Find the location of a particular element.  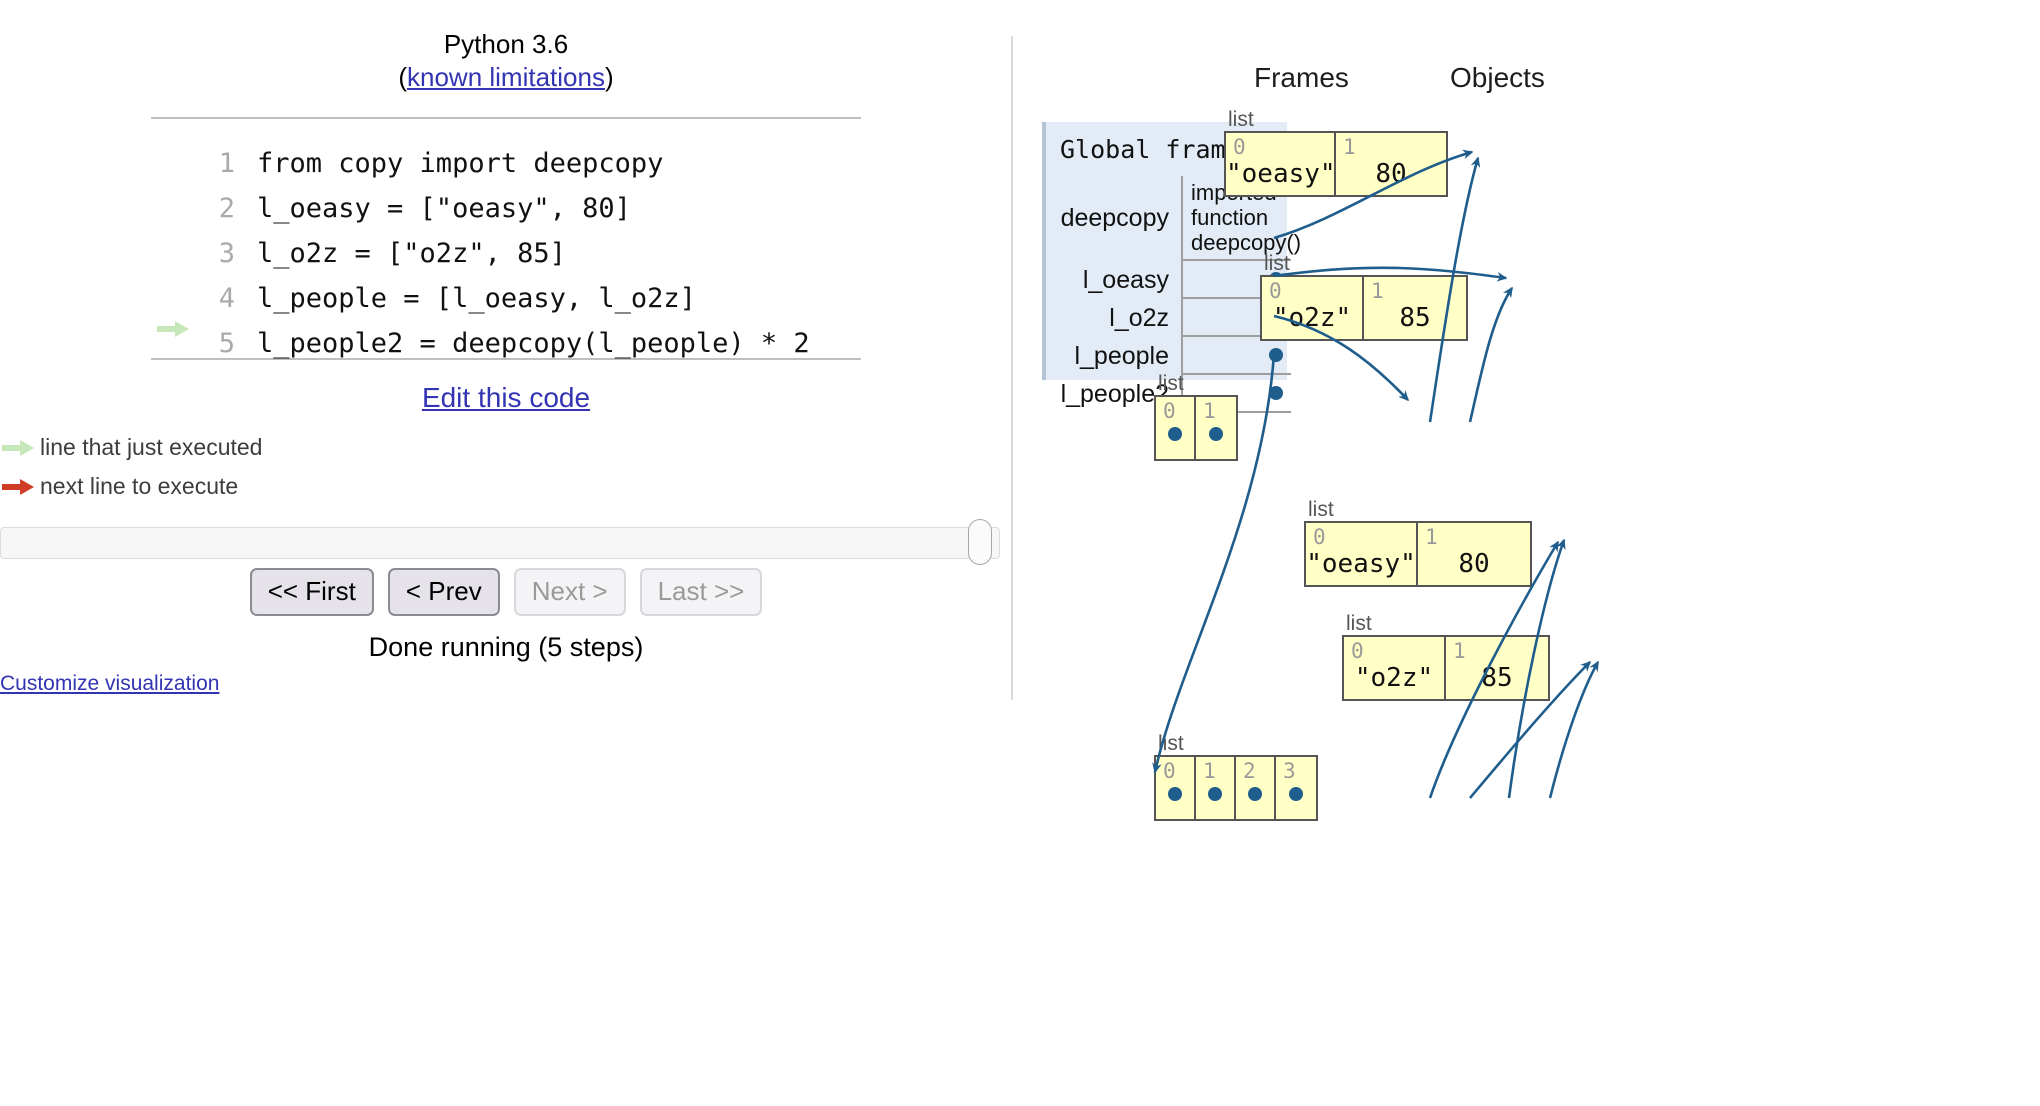

known-limitations-link: known limitations is located at coordinates (506, 77).